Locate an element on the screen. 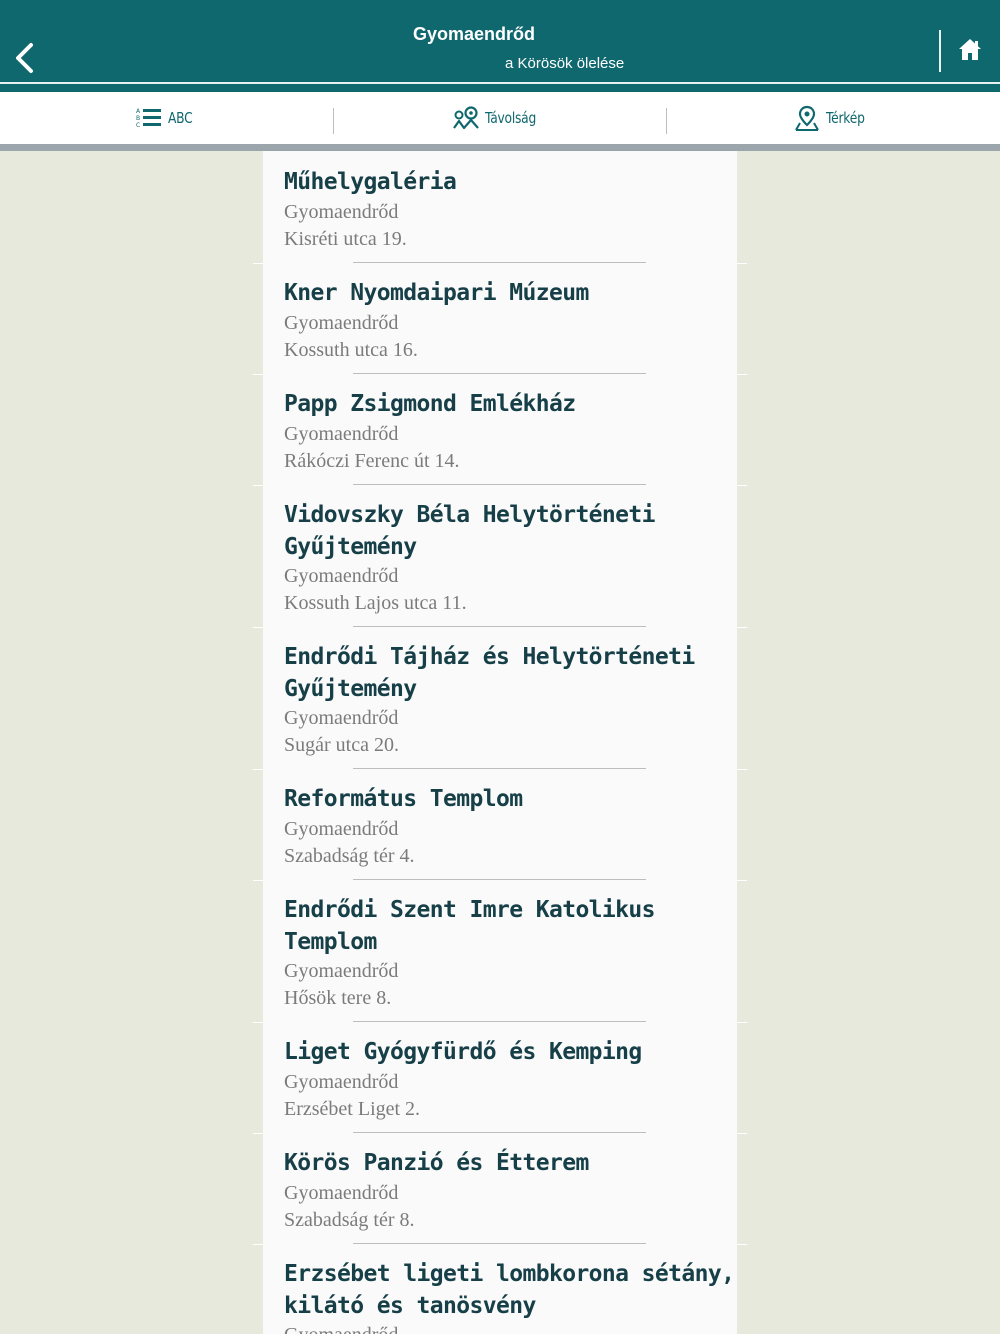  svg-text: C is located at coordinates (138, 125).